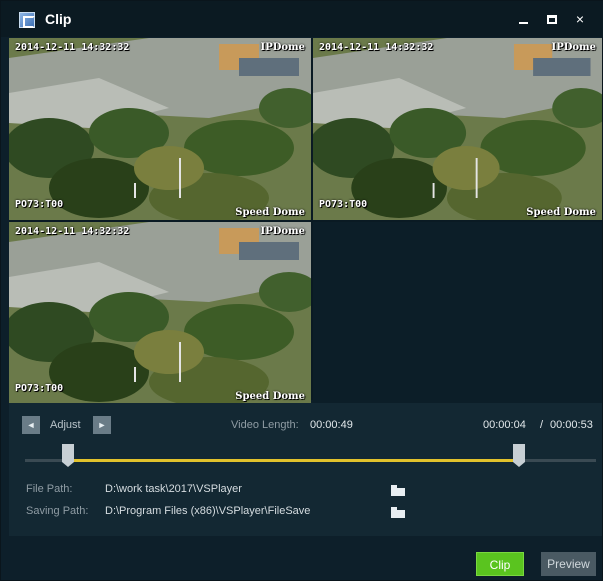  Describe the element at coordinates (398, 490) in the screenshot. I see `browse-file-path-folder-icon` at that location.